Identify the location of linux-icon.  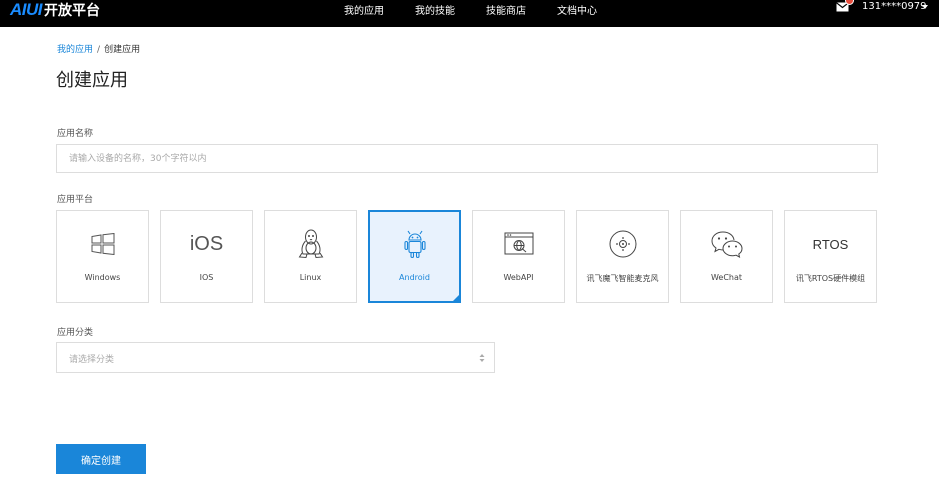
(310, 244).